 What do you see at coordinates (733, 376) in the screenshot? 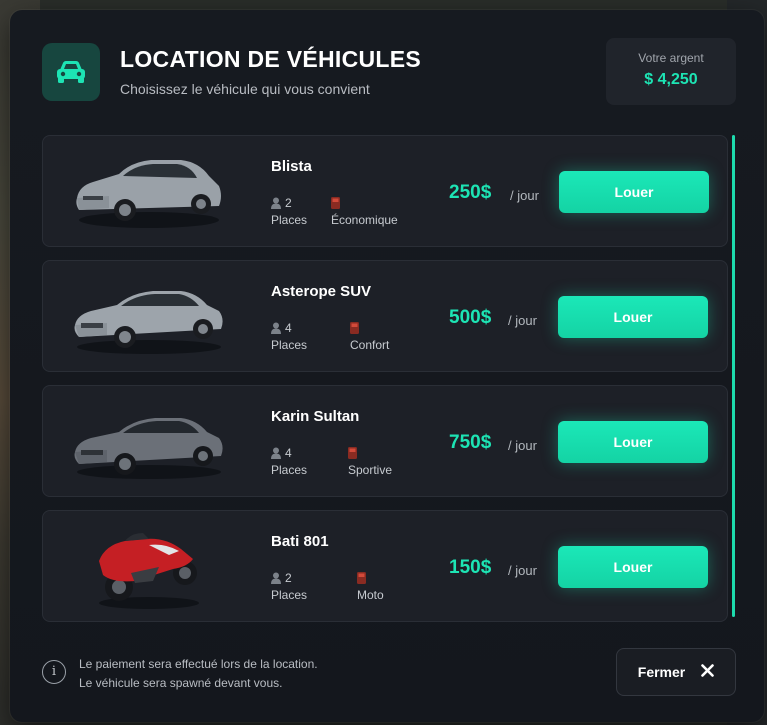
I see `list-scrollbar` at bounding box center [733, 376].